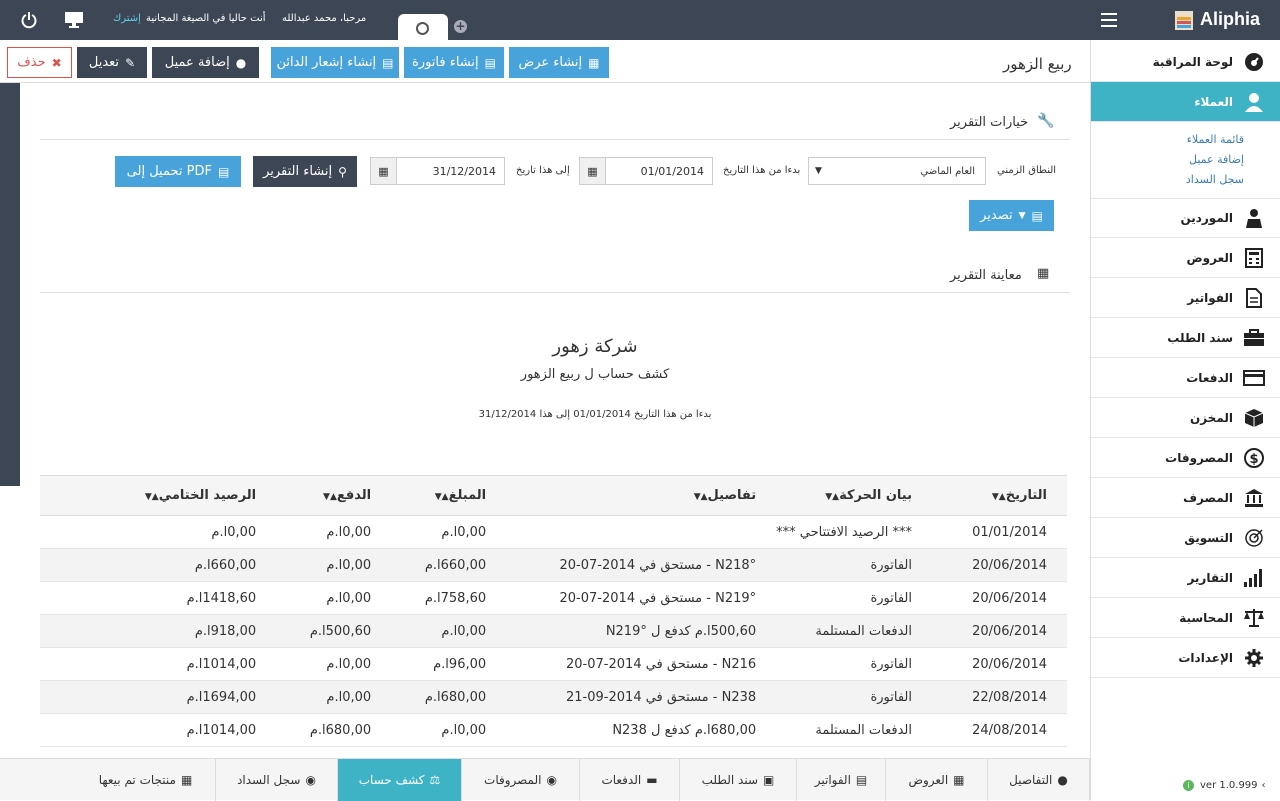 The image size is (1280, 801). What do you see at coordinates (1109, 20) in the screenshot?
I see `hamburger-menu-icon` at bounding box center [1109, 20].